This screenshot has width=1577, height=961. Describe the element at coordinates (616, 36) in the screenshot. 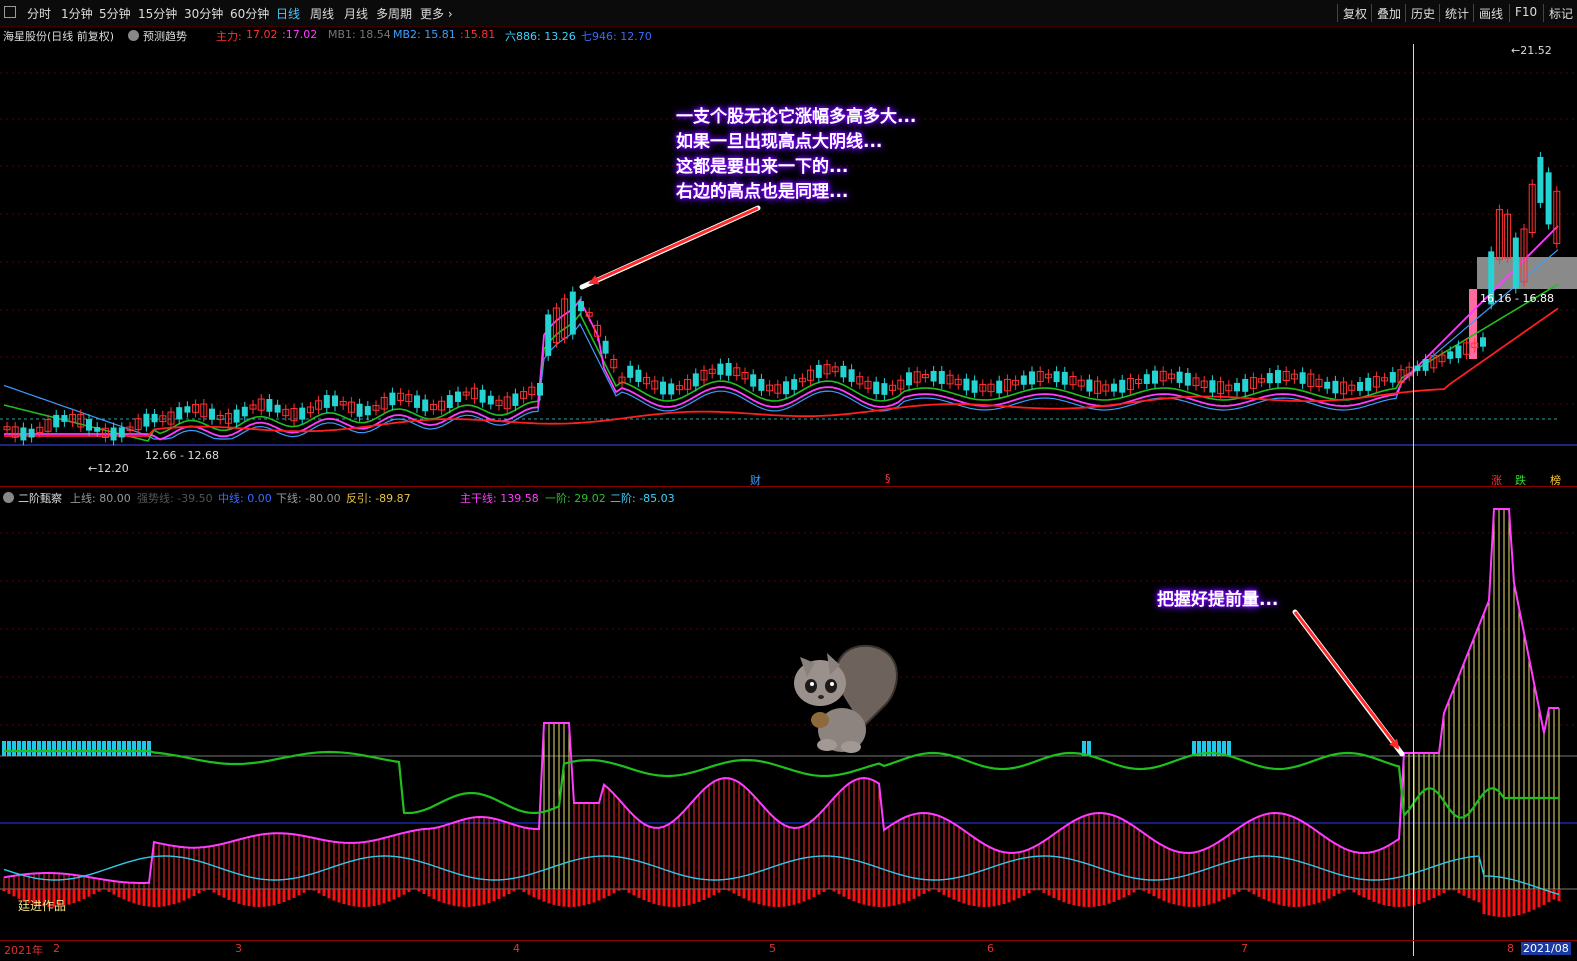

I see `seven-value: 七946: 12.70` at that location.